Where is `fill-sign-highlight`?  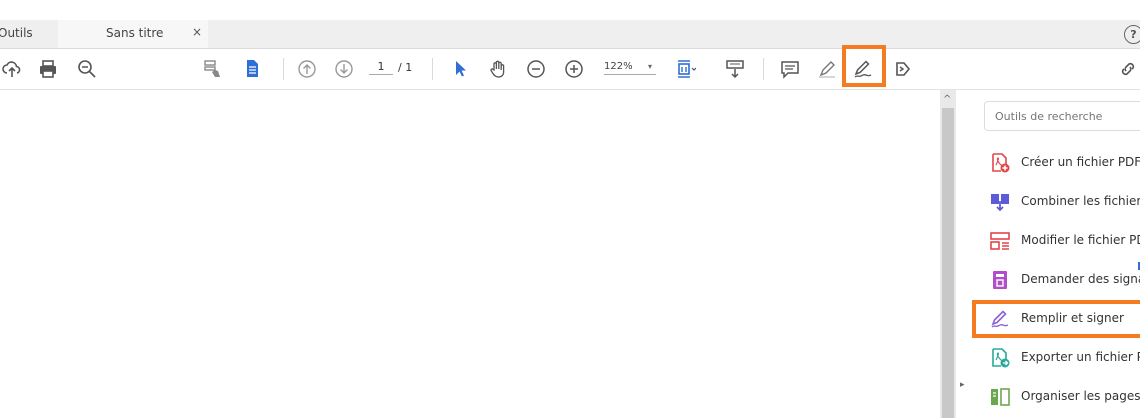
fill-sign-highlight is located at coordinates (864, 66).